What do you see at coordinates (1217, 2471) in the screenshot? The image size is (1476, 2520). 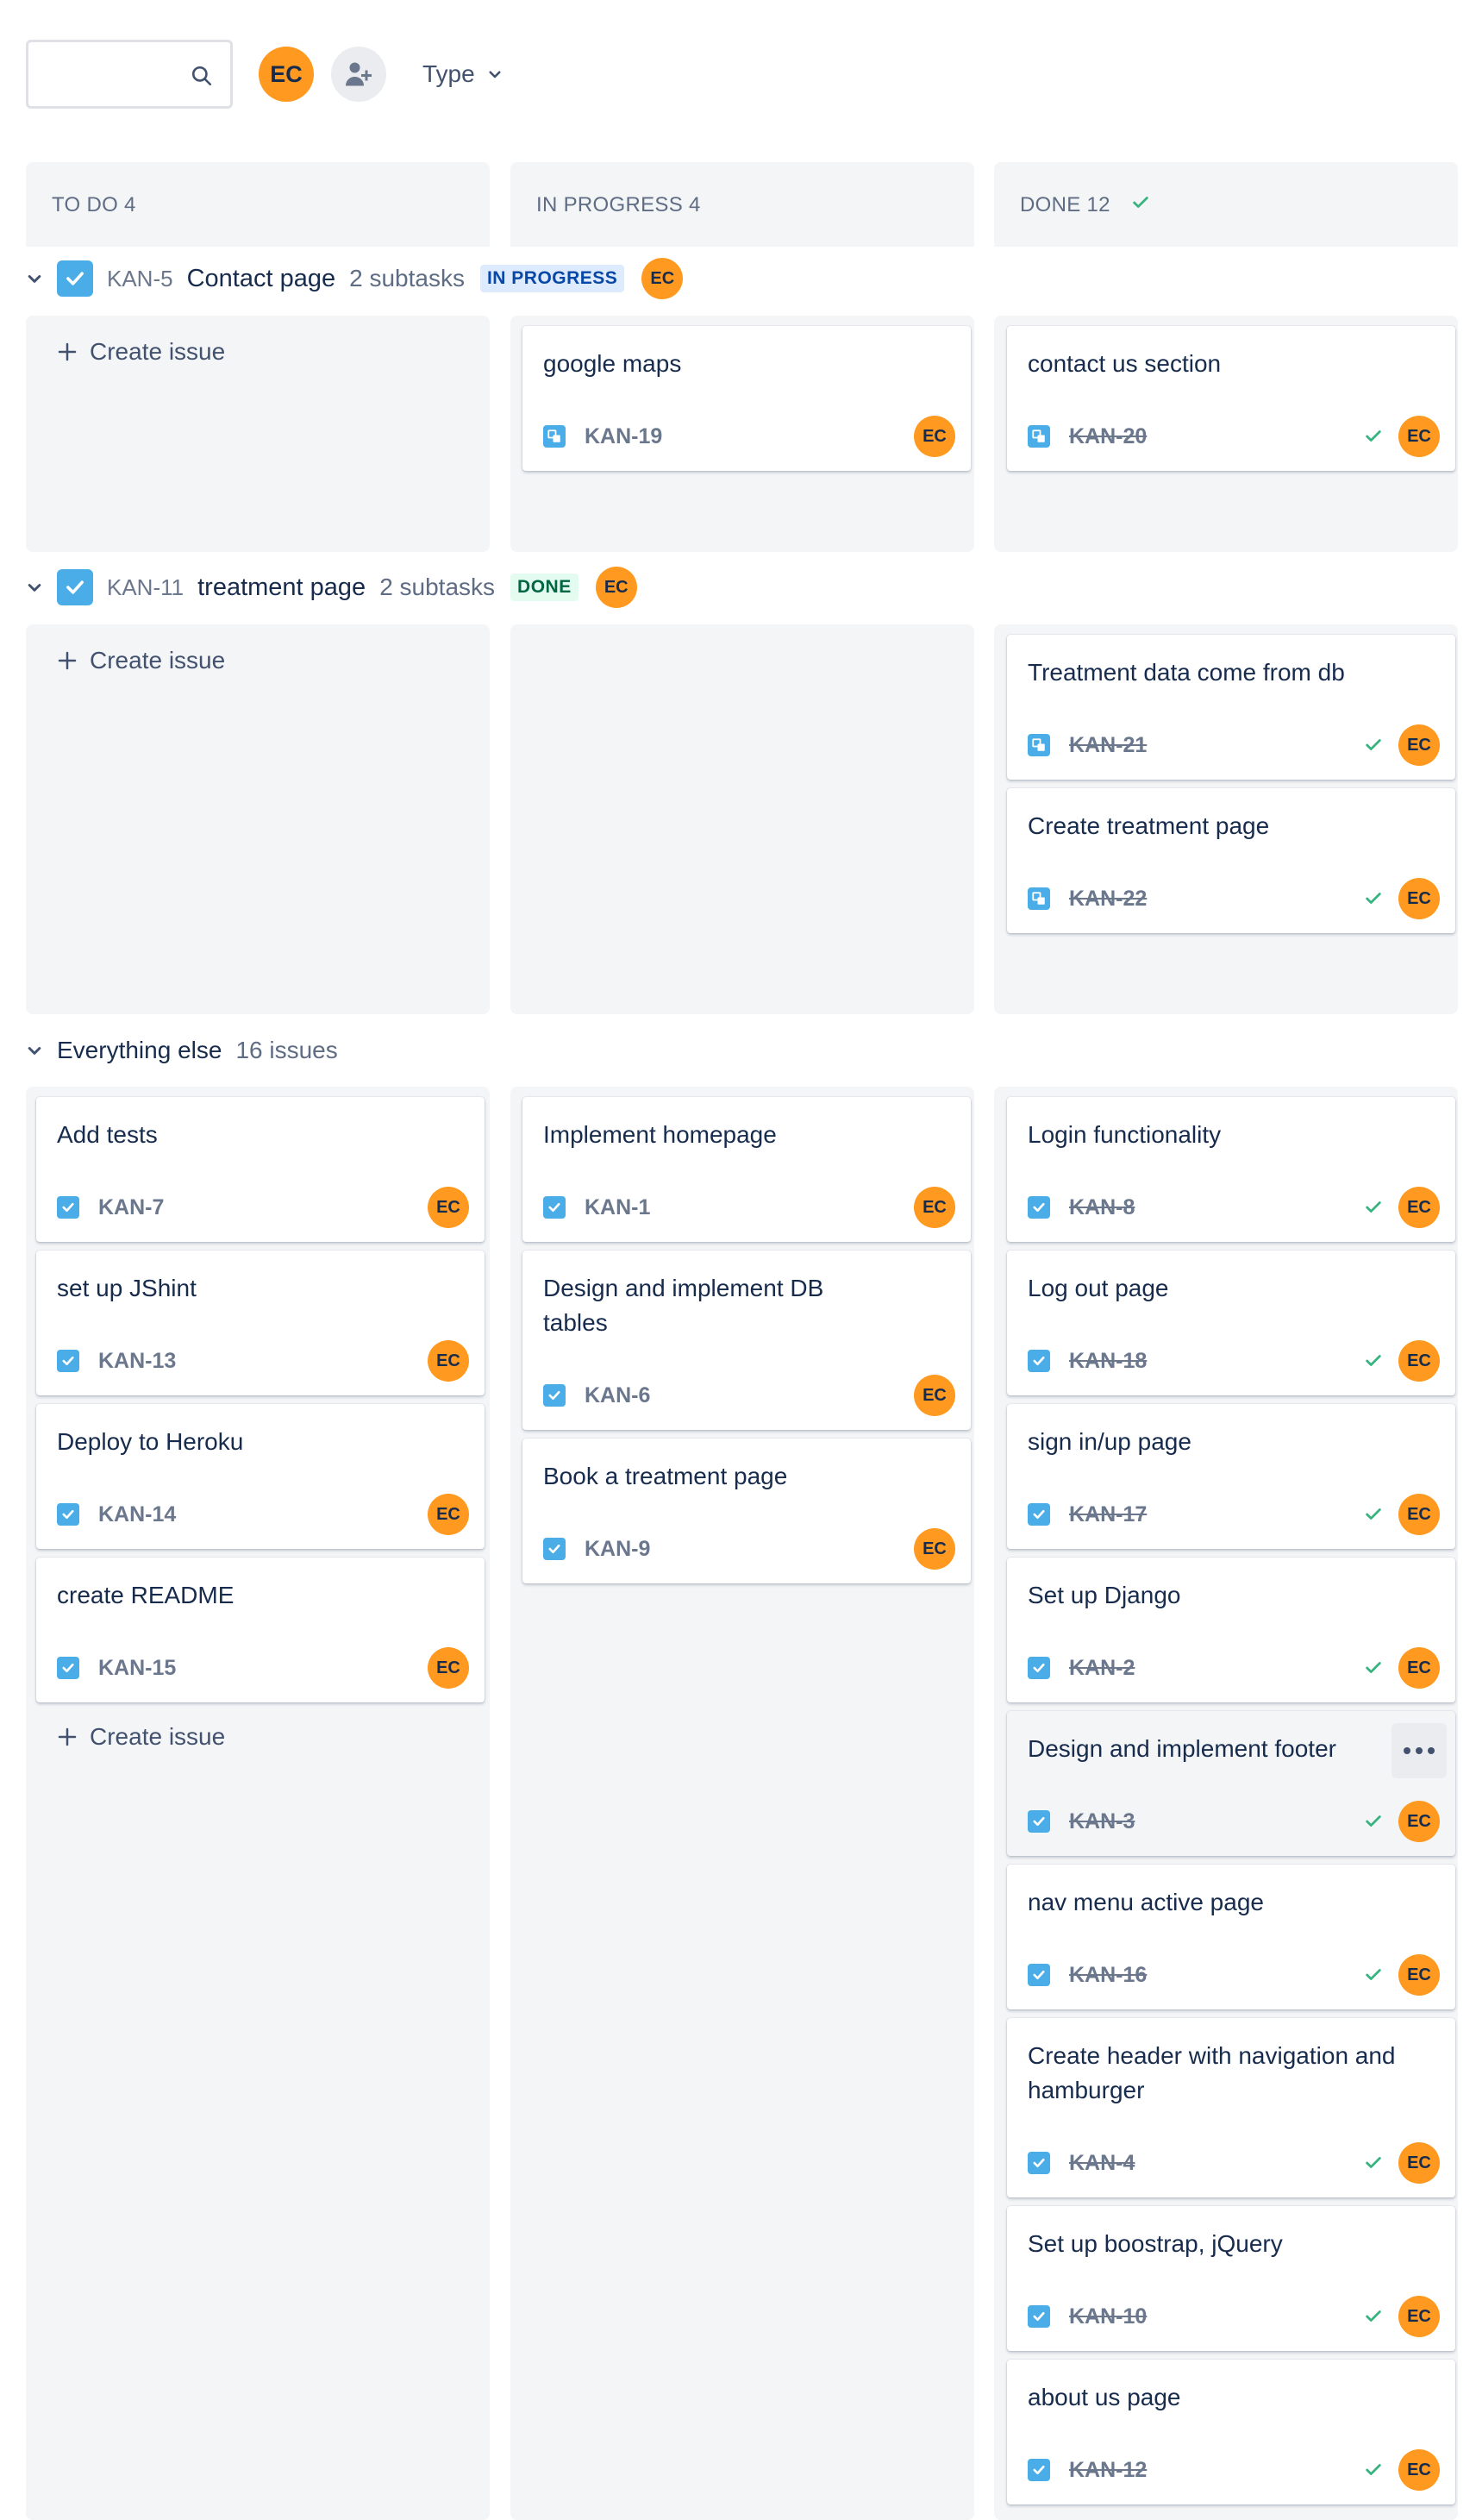 I see `card-key: KAN-12` at bounding box center [1217, 2471].